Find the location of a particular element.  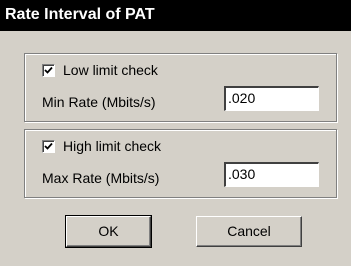

high-limit-checkbox is located at coordinates (48, 146).